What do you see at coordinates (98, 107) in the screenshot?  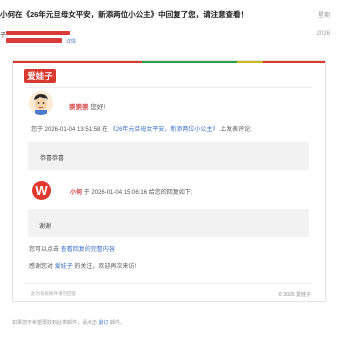 I see `greeting-suffix: 您好!` at bounding box center [98, 107].